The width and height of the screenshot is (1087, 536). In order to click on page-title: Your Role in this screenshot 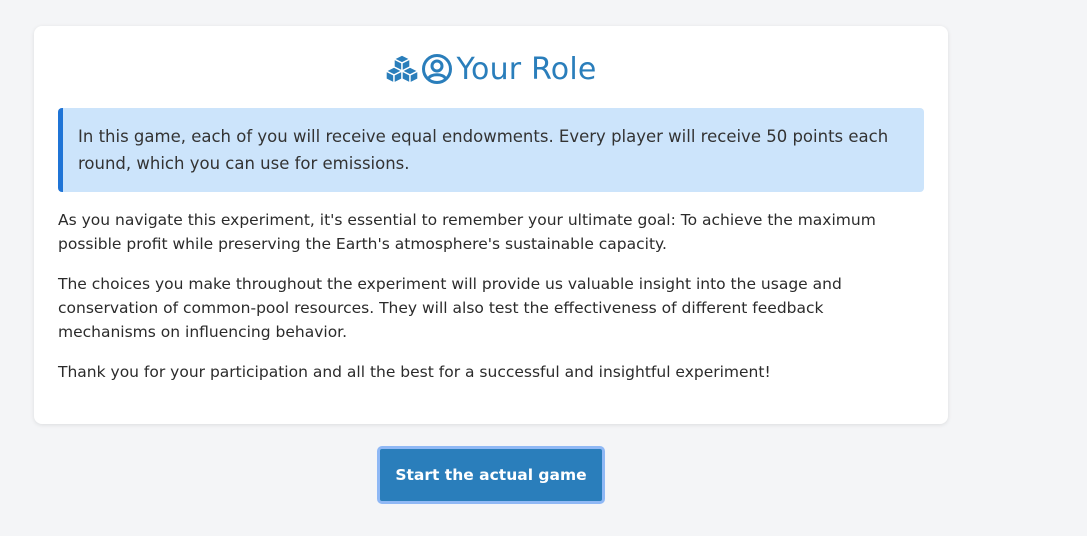, I will do `click(526, 69)`.